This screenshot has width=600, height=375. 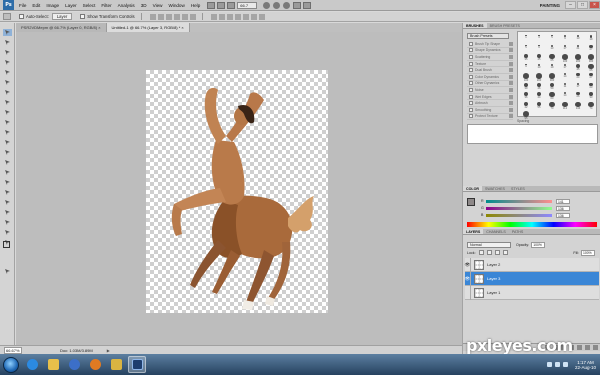 What do you see at coordinates (7, 162) in the screenshot?
I see `dodge-tool-icon` at bounding box center [7, 162].